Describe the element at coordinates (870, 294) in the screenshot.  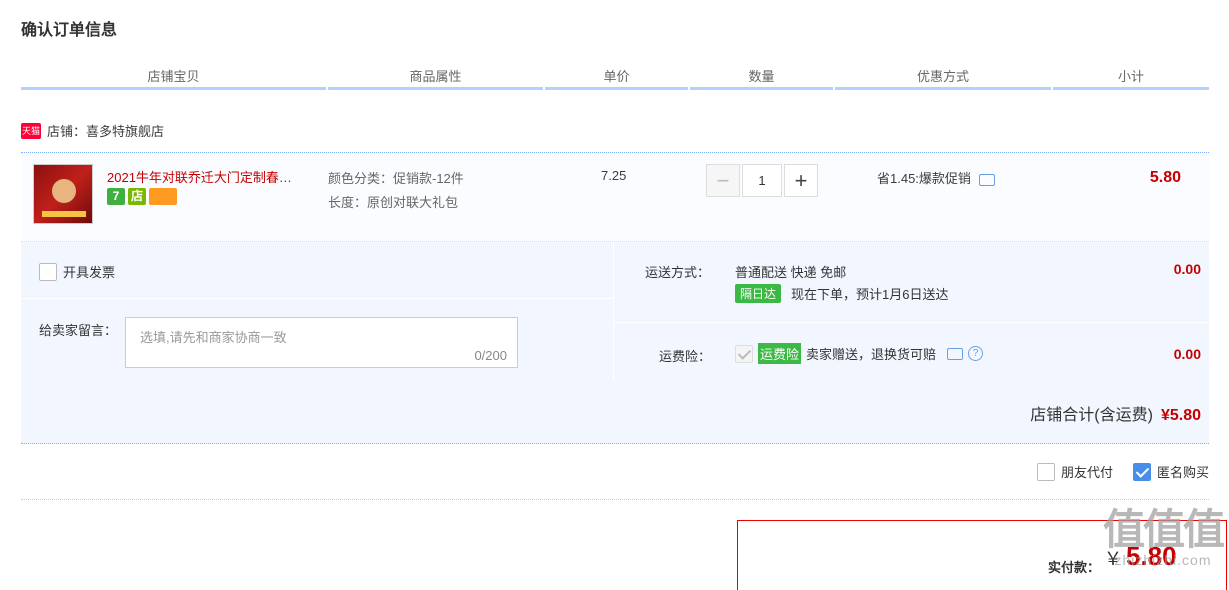
I see `shipping-eta: 现在下单，预计1月6日送达` at that location.